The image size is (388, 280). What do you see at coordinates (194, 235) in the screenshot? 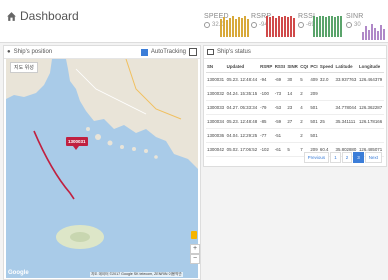
I see `street-view-icon` at bounding box center [194, 235].